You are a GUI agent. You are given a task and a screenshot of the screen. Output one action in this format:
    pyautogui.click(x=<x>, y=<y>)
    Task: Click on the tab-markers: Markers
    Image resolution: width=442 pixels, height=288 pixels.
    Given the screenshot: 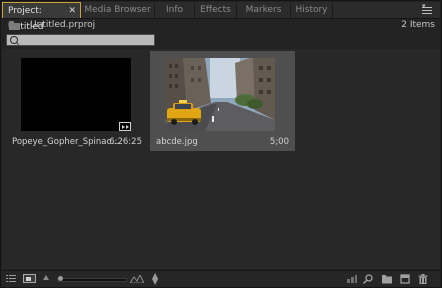 What is the action you would take?
    pyautogui.click(x=264, y=10)
    